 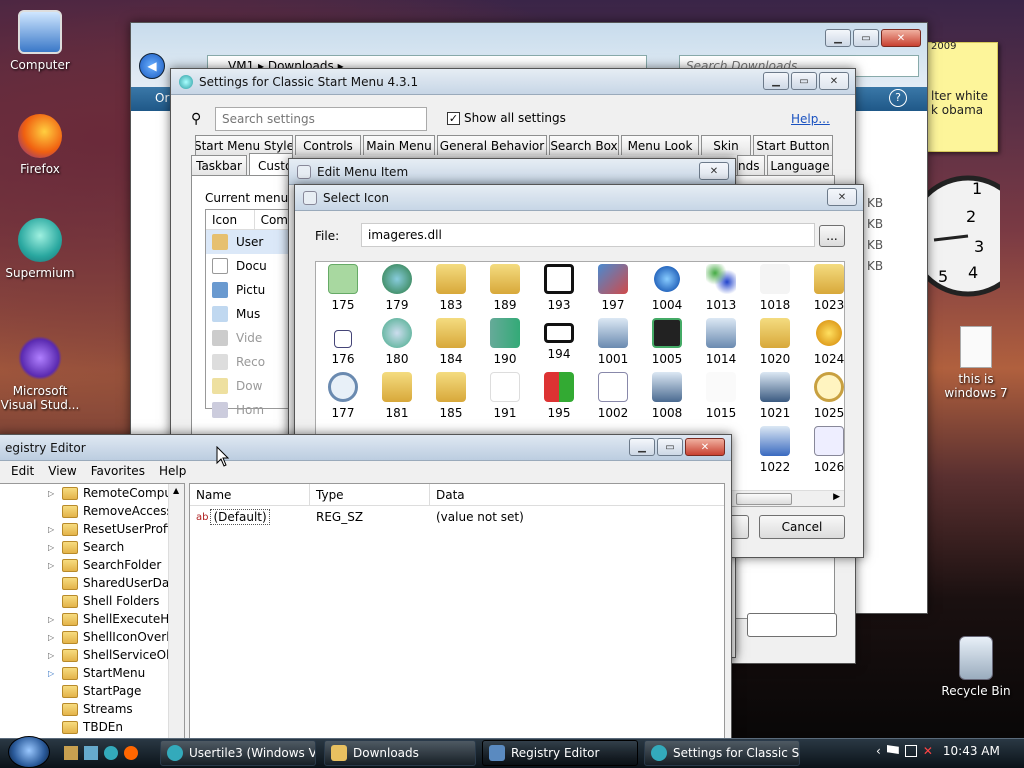 What do you see at coordinates (250, 386) in the screenshot?
I see `list-item: Dow` at bounding box center [250, 386].